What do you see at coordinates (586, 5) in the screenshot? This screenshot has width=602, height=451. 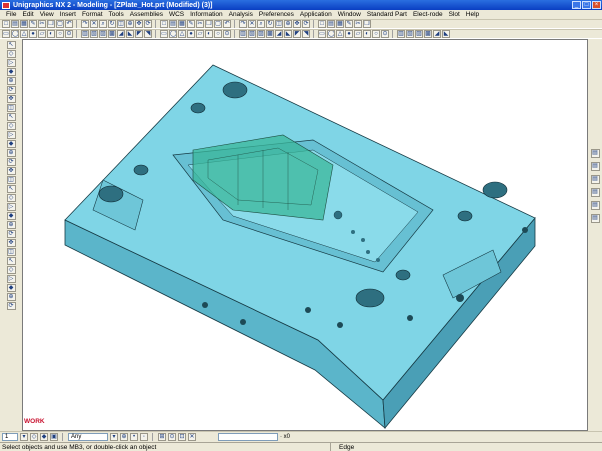 I see `maximize-button: □` at bounding box center [586, 5].